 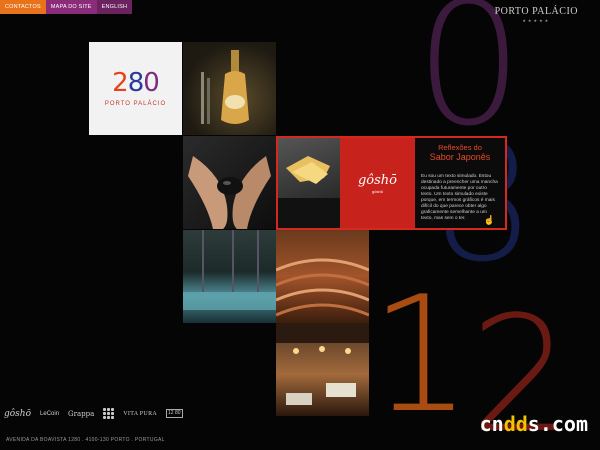 I want to click on logo-tile-1280: 280 PORTO PALÁCIO, so click(x=135, y=88).